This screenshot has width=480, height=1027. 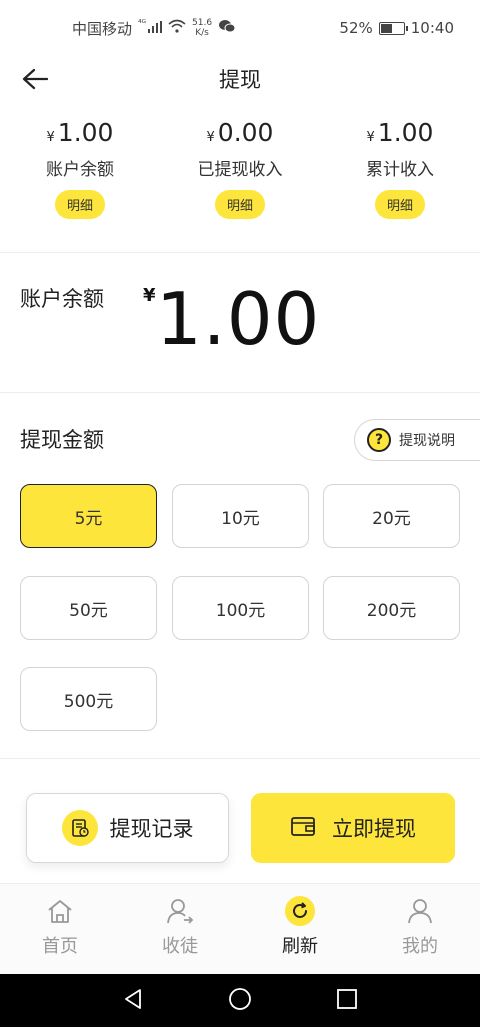 What do you see at coordinates (240, 170) in the screenshot?
I see `stat-label: 已提现收入` at bounding box center [240, 170].